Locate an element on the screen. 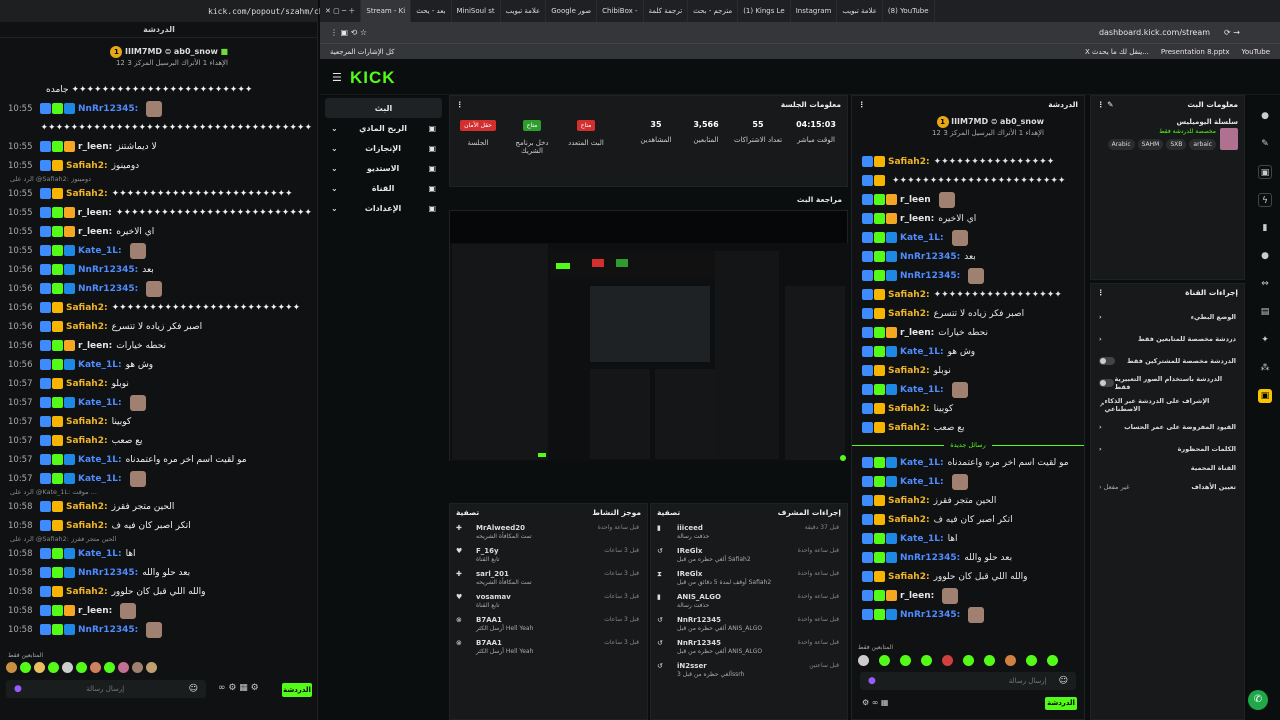 The image size is (1280, 720). chat-message: 10:57 Kate_1L: is located at coordinates (156, 402).